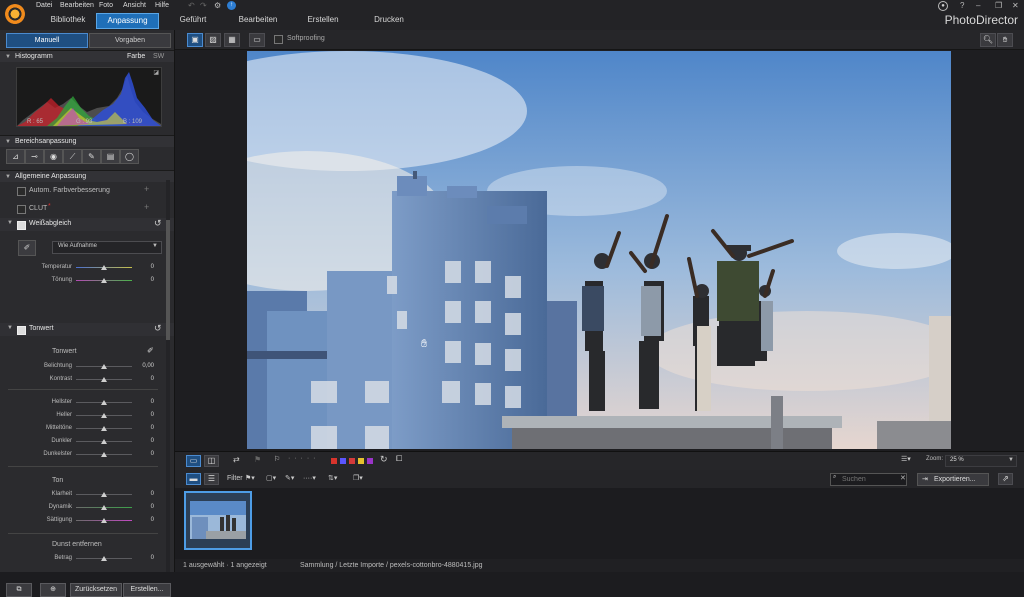 This screenshot has width=1024, height=597. What do you see at coordinates (236, 459) in the screenshot?
I see `rotate-panel-icon: ⇄` at bounding box center [236, 459].